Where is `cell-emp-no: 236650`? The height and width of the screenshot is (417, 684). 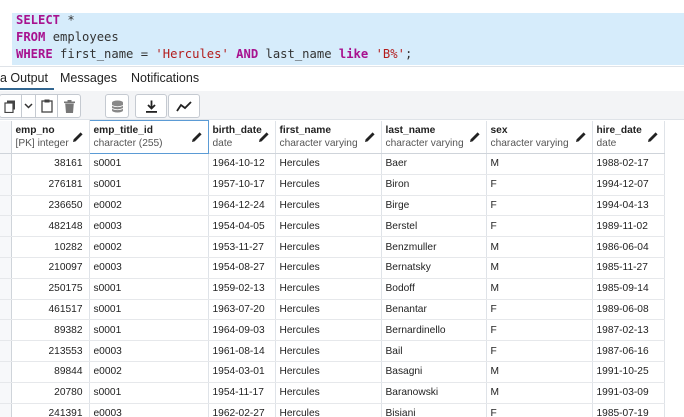 cell-emp-no: 236650 is located at coordinates (50, 206).